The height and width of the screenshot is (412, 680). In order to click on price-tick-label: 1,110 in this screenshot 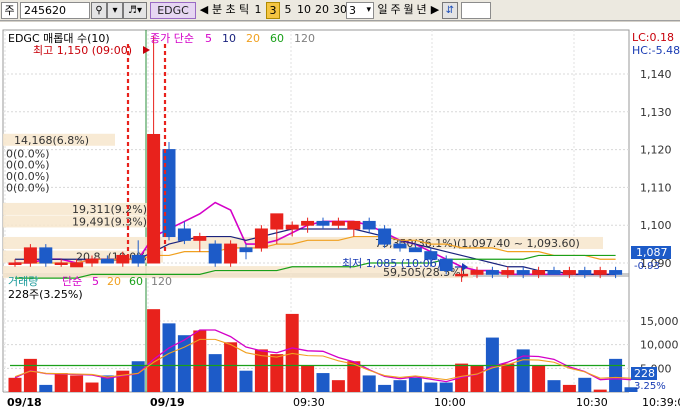, I will do `click(656, 187)`.